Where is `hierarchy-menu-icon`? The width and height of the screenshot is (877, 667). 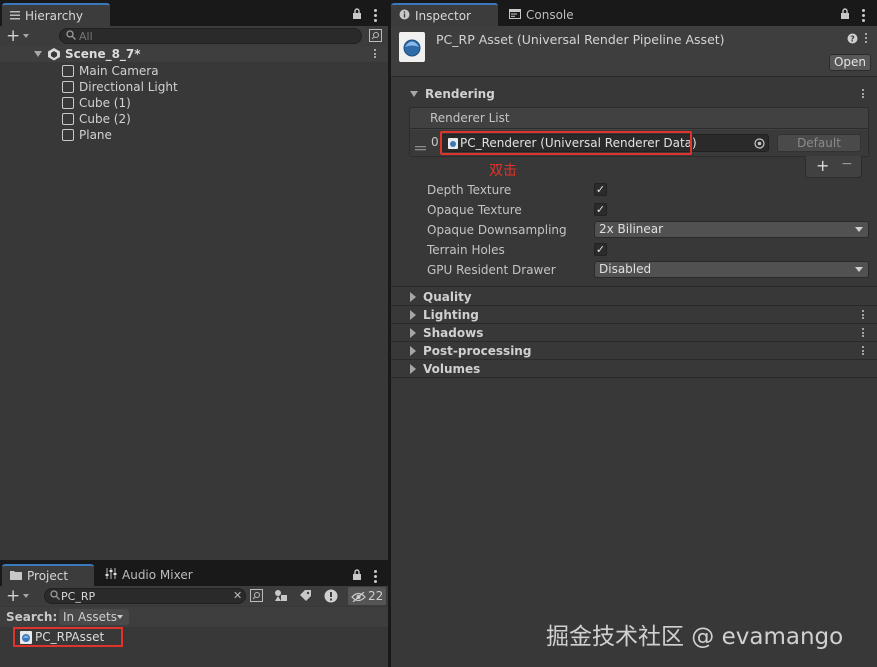 hierarchy-menu-icon is located at coordinates (375, 16).